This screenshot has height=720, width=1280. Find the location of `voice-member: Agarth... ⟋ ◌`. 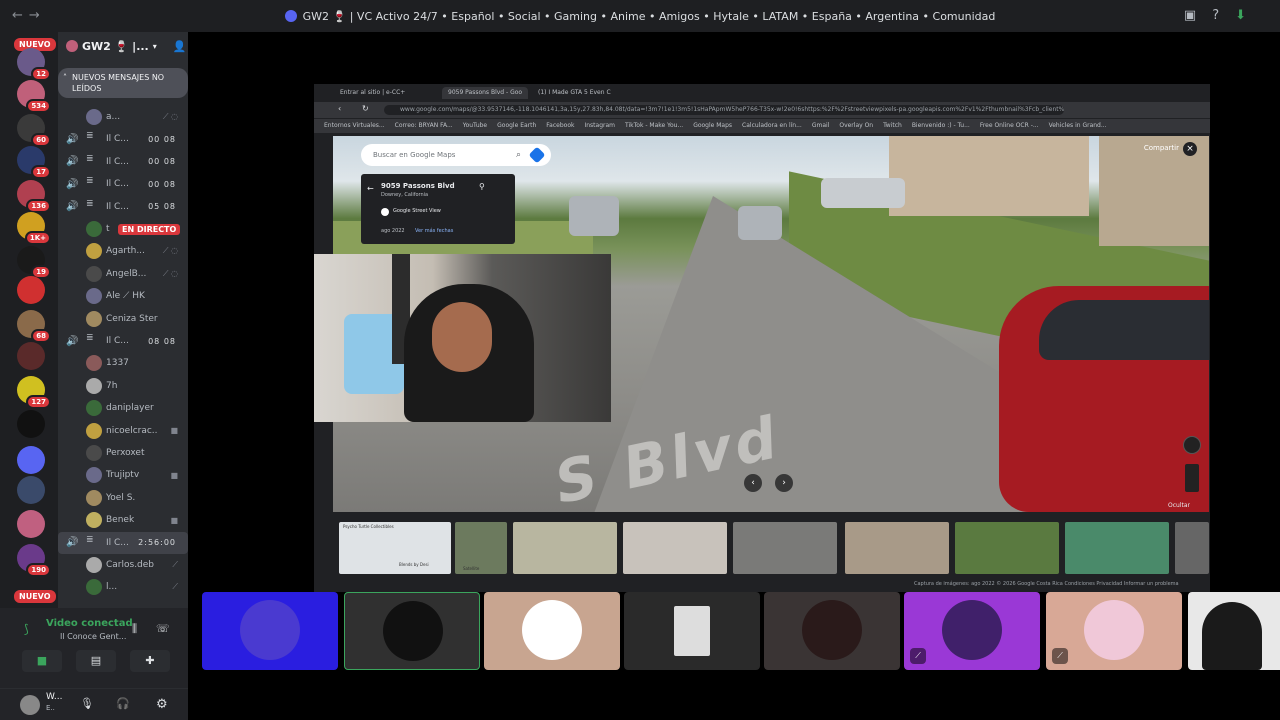

voice-member: Agarth... ⟋ ◌ is located at coordinates (123, 251).